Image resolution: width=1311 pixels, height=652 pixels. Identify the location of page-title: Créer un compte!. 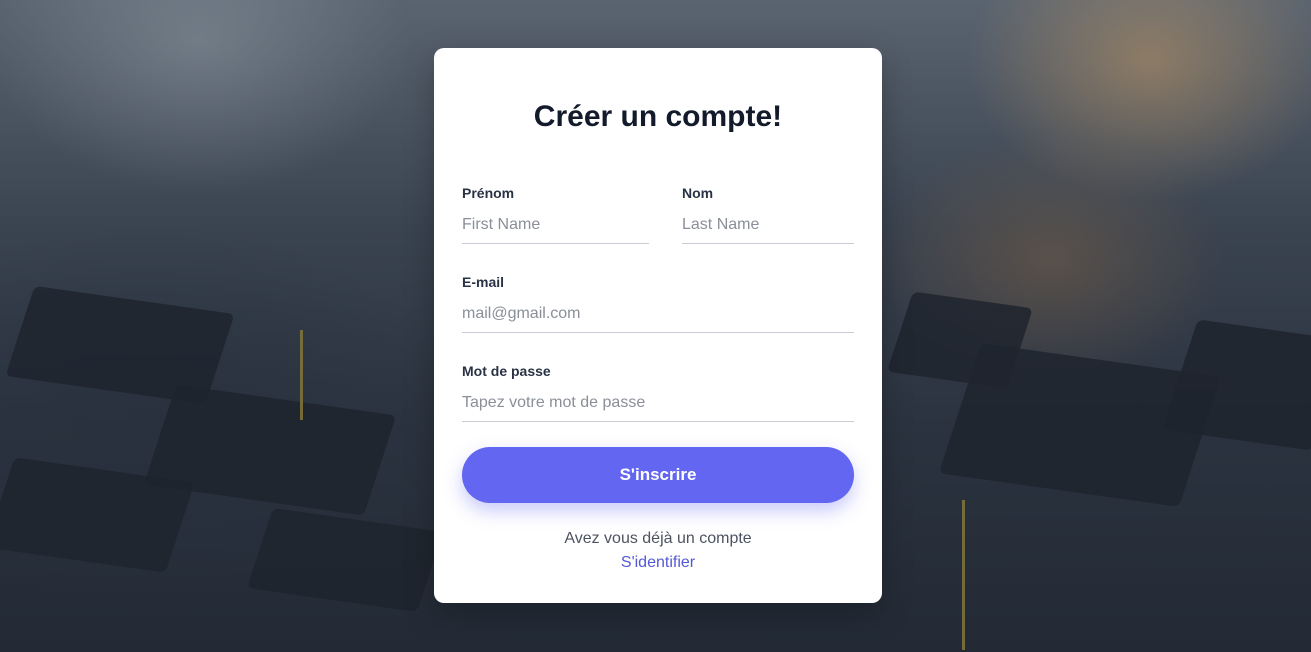
(658, 116).